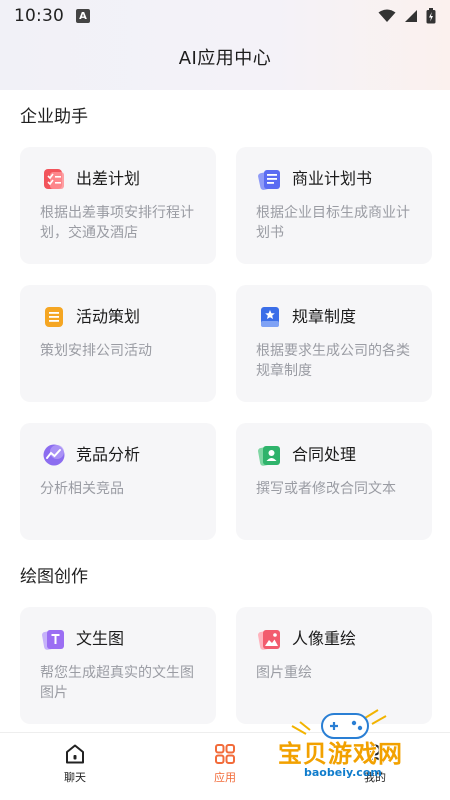 This screenshot has height=800, width=450. What do you see at coordinates (75, 777) in the screenshot?
I see `nav-label: 聊天` at bounding box center [75, 777].